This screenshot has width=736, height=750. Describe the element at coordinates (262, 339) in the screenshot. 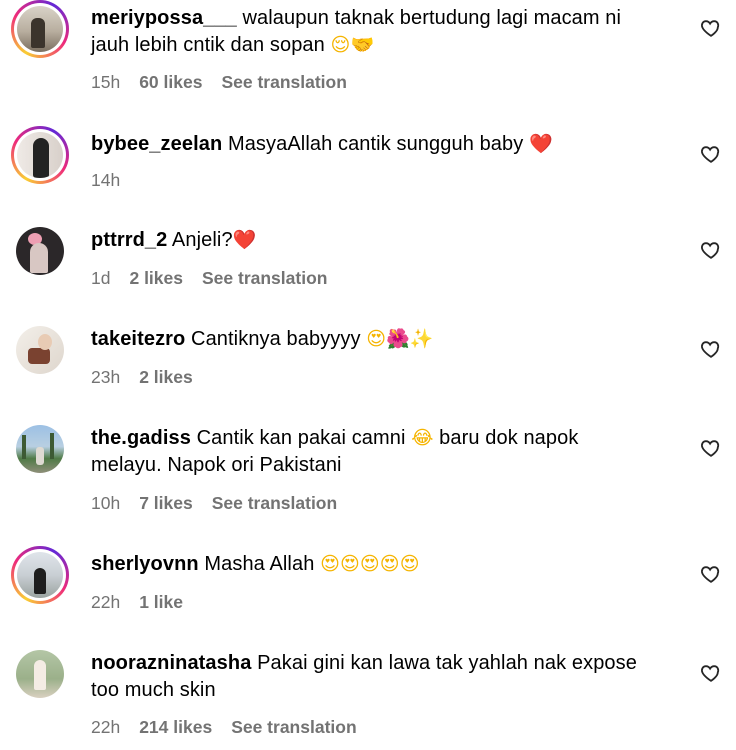

I see `comment-text: takeitezro Cantiknya babyyyy 😍🌺✨` at that location.